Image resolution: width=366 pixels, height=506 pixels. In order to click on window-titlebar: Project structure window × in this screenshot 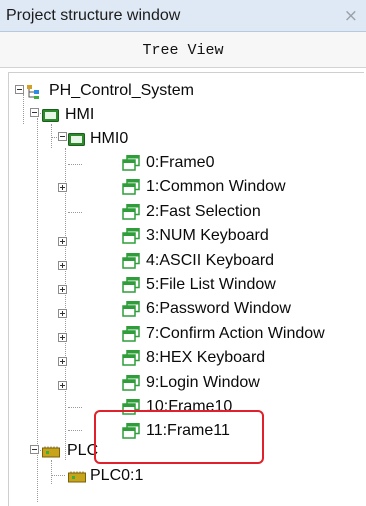, I will do `click(183, 16)`.